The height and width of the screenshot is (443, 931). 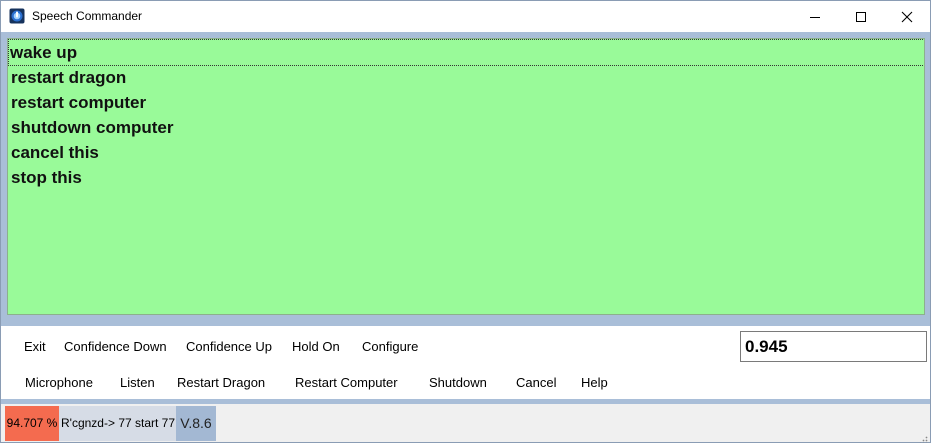 I want to click on command-item-restart-computer: restart computer, so click(x=78, y=102).